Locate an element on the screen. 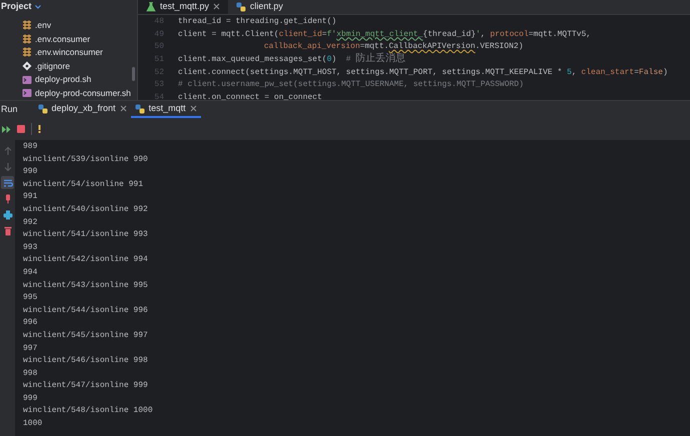 The height and width of the screenshot is (436, 690). code-line: client.on_connect = on_connect is located at coordinates (250, 98).